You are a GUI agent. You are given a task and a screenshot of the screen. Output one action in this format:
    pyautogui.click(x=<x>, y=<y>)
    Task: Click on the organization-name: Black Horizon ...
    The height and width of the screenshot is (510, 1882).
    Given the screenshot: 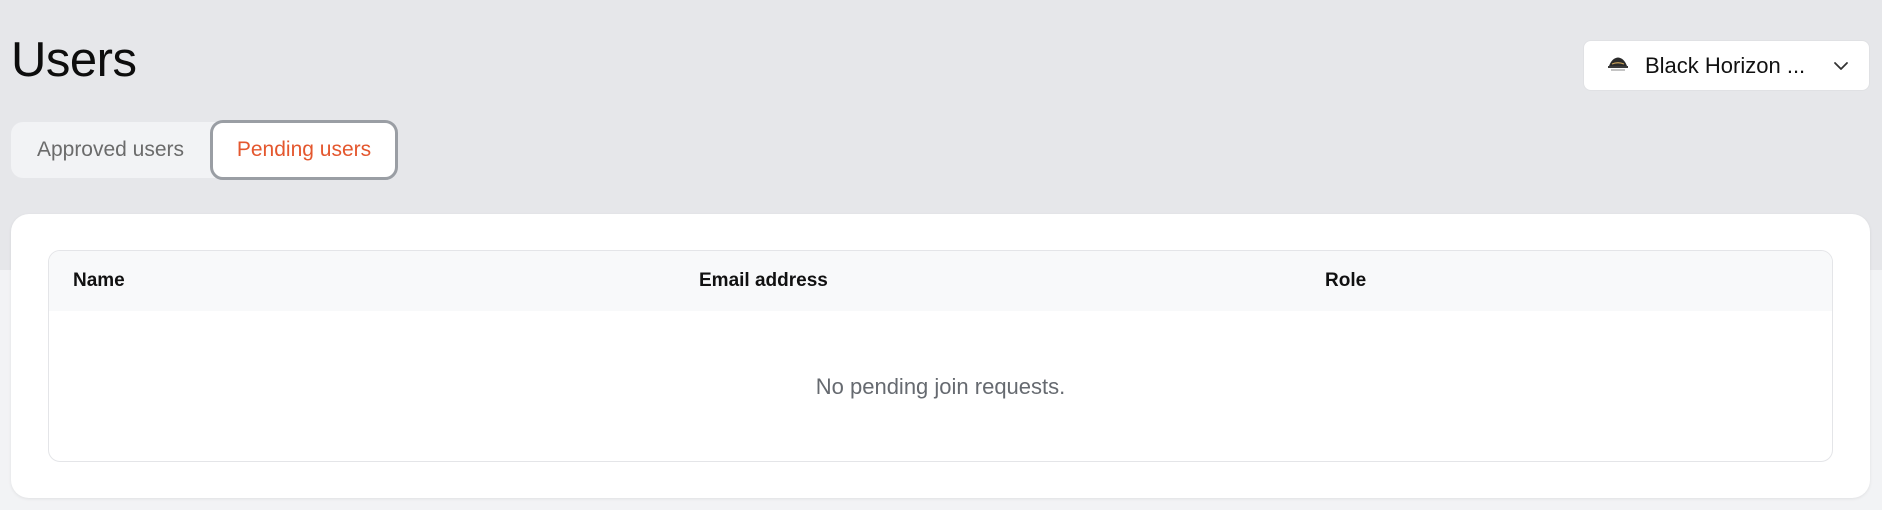 What is the action you would take?
    pyautogui.click(x=1725, y=65)
    